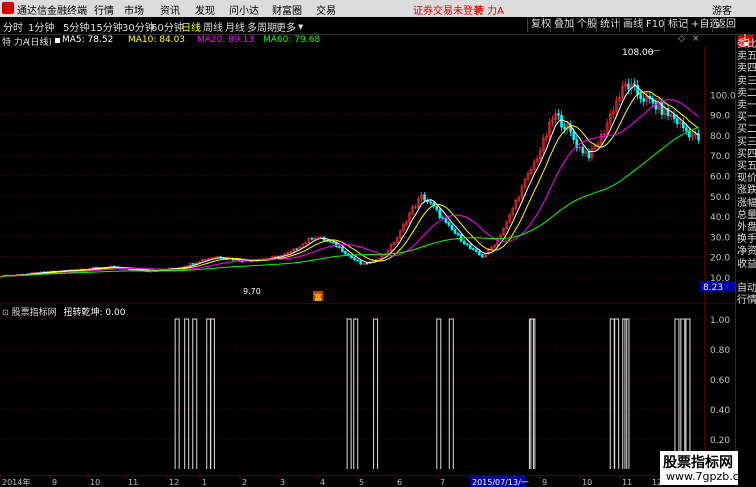 Image resolution: width=756 pixels, height=487 pixels. What do you see at coordinates (720, 381) in the screenshot?
I see `indicator-axis-label: 0.60` at bounding box center [720, 381].